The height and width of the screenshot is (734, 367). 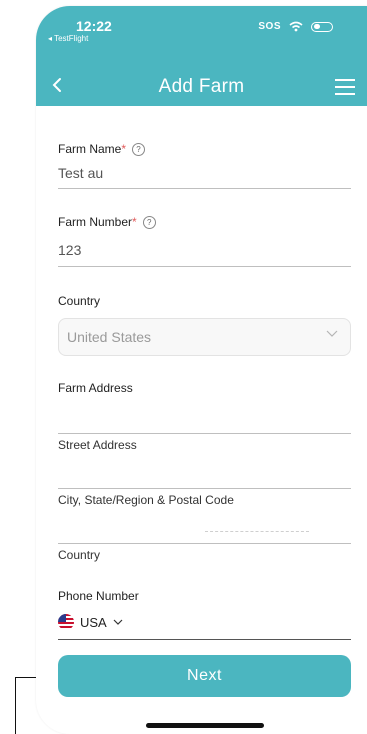 What do you see at coordinates (345, 89) in the screenshot?
I see `hamburger-menu-icon` at bounding box center [345, 89].